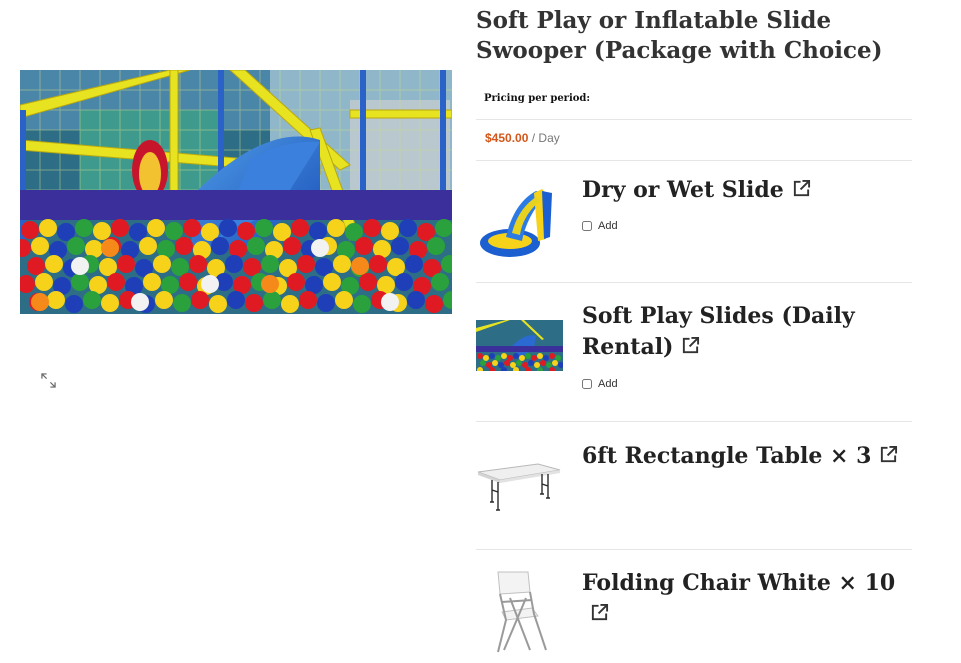 This screenshot has width=961, height=663. What do you see at coordinates (694, 119) in the screenshot?
I see `divider` at bounding box center [694, 119].